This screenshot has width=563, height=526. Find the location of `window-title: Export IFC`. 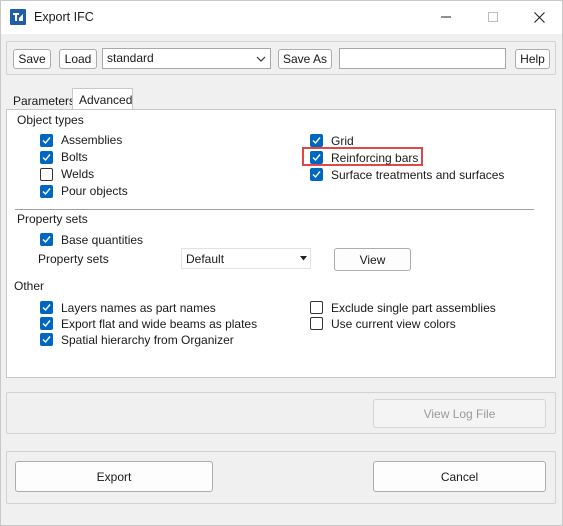

window-title: Export IFC is located at coordinates (64, 17).